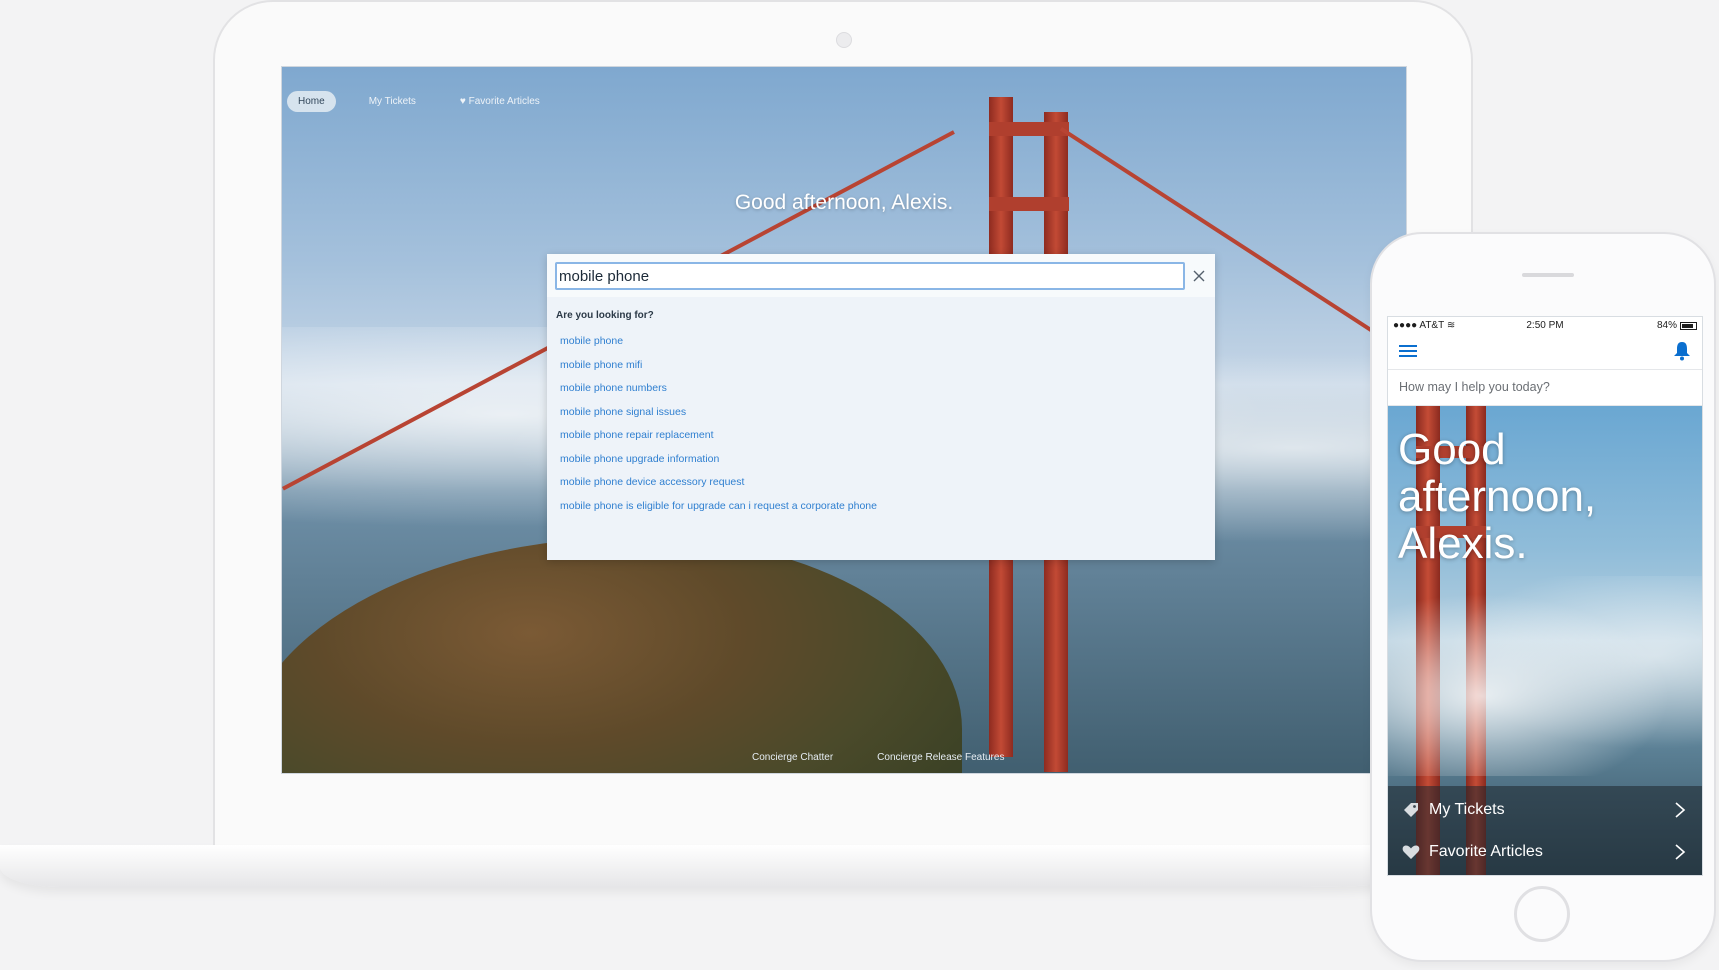  Describe the element at coordinates (1677, 325) in the screenshot. I see `battery-status: 84%` at that location.